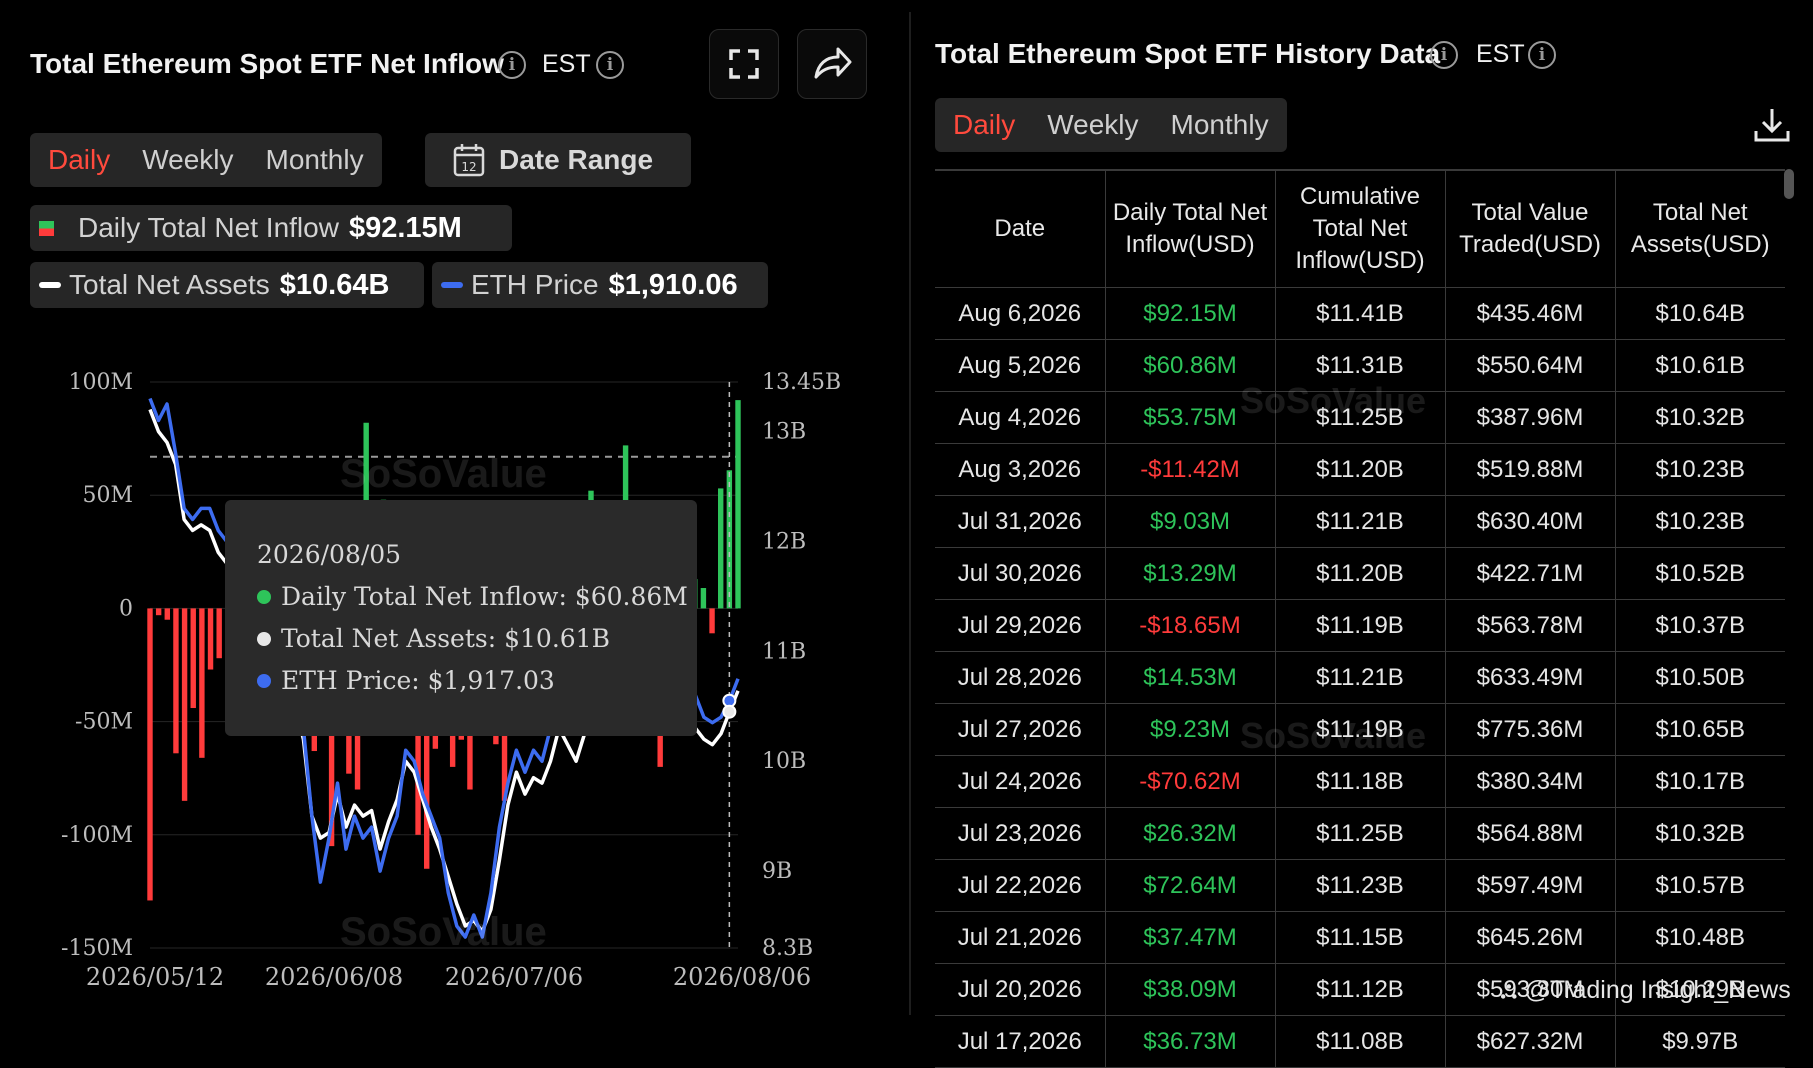  I want to click on table-row: Jul 23,2026 $26.32M $11.25B $564.88M $10.32B, so click(1360, 833).